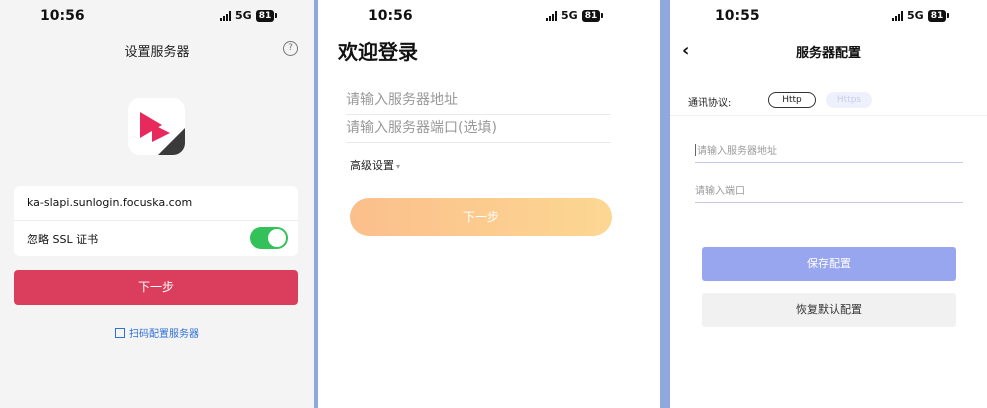 The image size is (987, 408). Describe the element at coordinates (695, 150) in the screenshot. I see `text-cursor` at that location.